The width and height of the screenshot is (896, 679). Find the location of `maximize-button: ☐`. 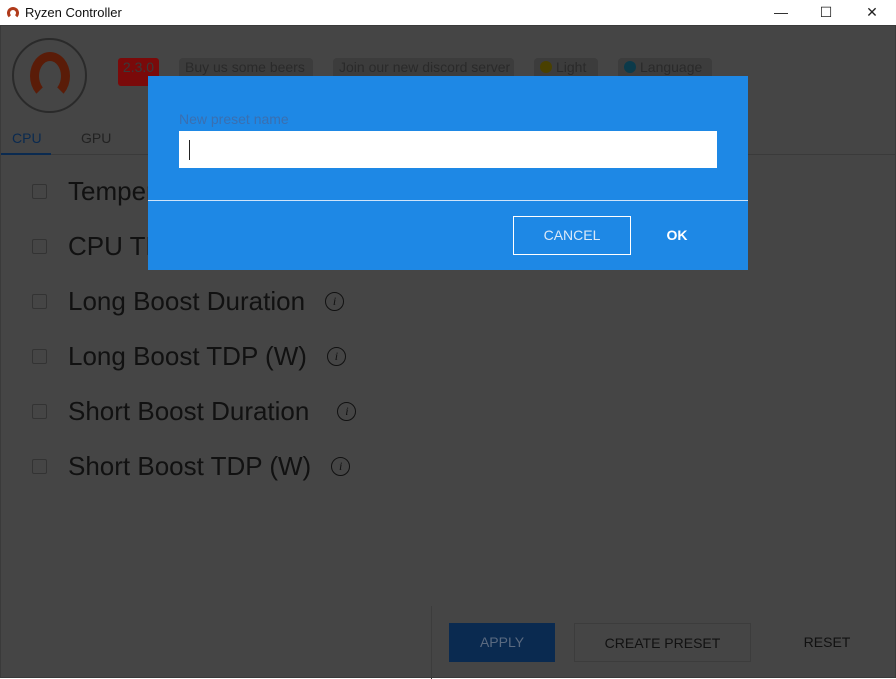

maximize-button: ☐ is located at coordinates (826, 12).